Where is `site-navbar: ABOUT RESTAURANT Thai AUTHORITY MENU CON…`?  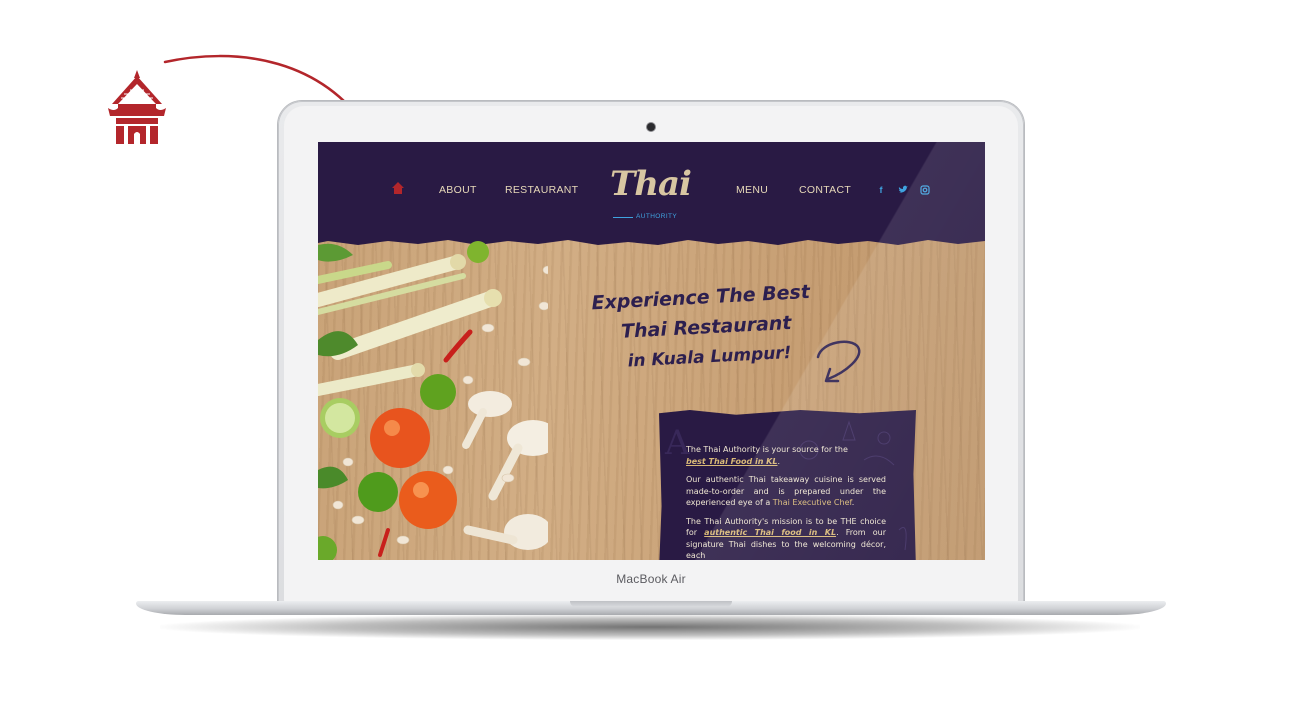
site-navbar: ABOUT RESTAURANT Thai AUTHORITY MENU CON… is located at coordinates (651, 191).